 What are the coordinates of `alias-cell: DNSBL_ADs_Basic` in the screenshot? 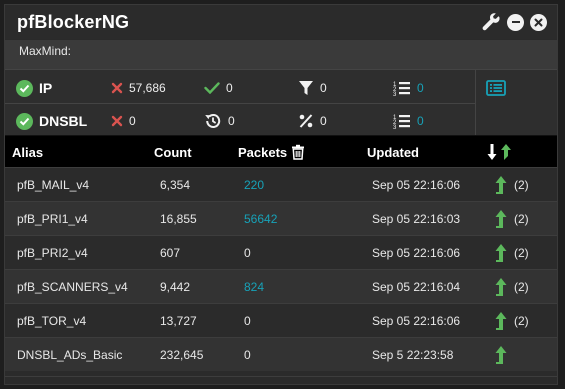 It's located at (70, 355).